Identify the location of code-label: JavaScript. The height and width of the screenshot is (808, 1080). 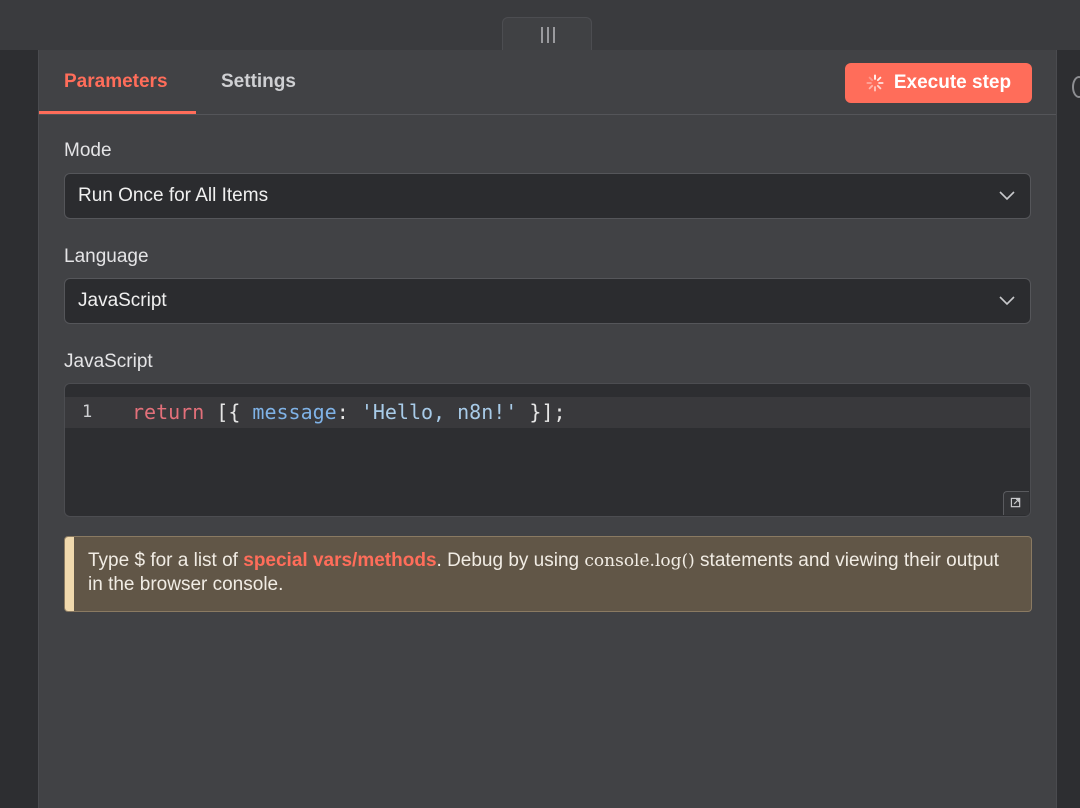
(108, 361).